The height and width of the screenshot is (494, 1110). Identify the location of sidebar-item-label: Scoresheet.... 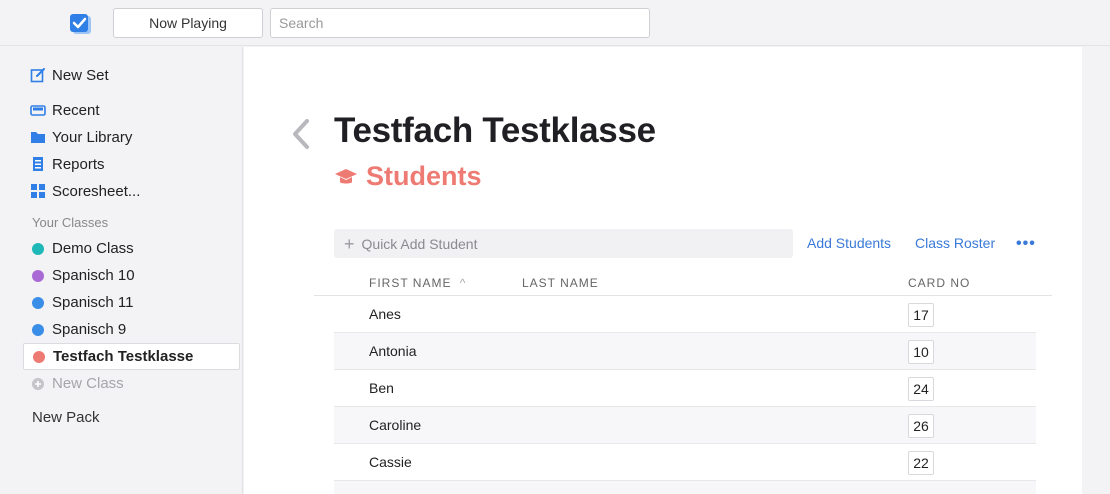
(96, 191).